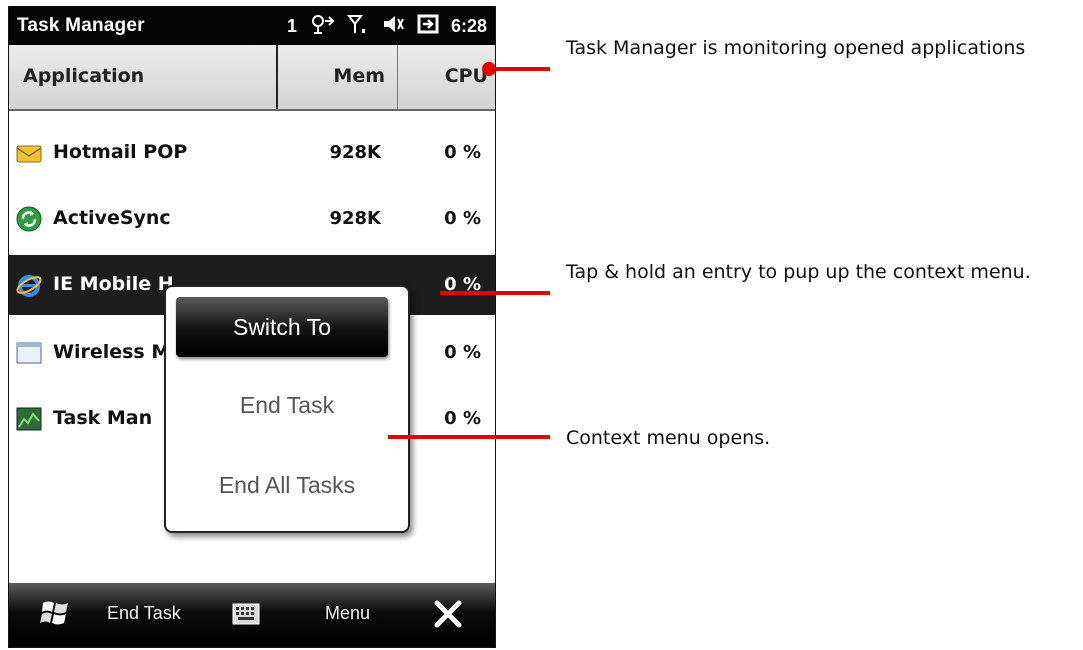 The height and width of the screenshot is (650, 1083). What do you see at coordinates (393, 26) in the screenshot?
I see `speaker-muted-icon` at bounding box center [393, 26].